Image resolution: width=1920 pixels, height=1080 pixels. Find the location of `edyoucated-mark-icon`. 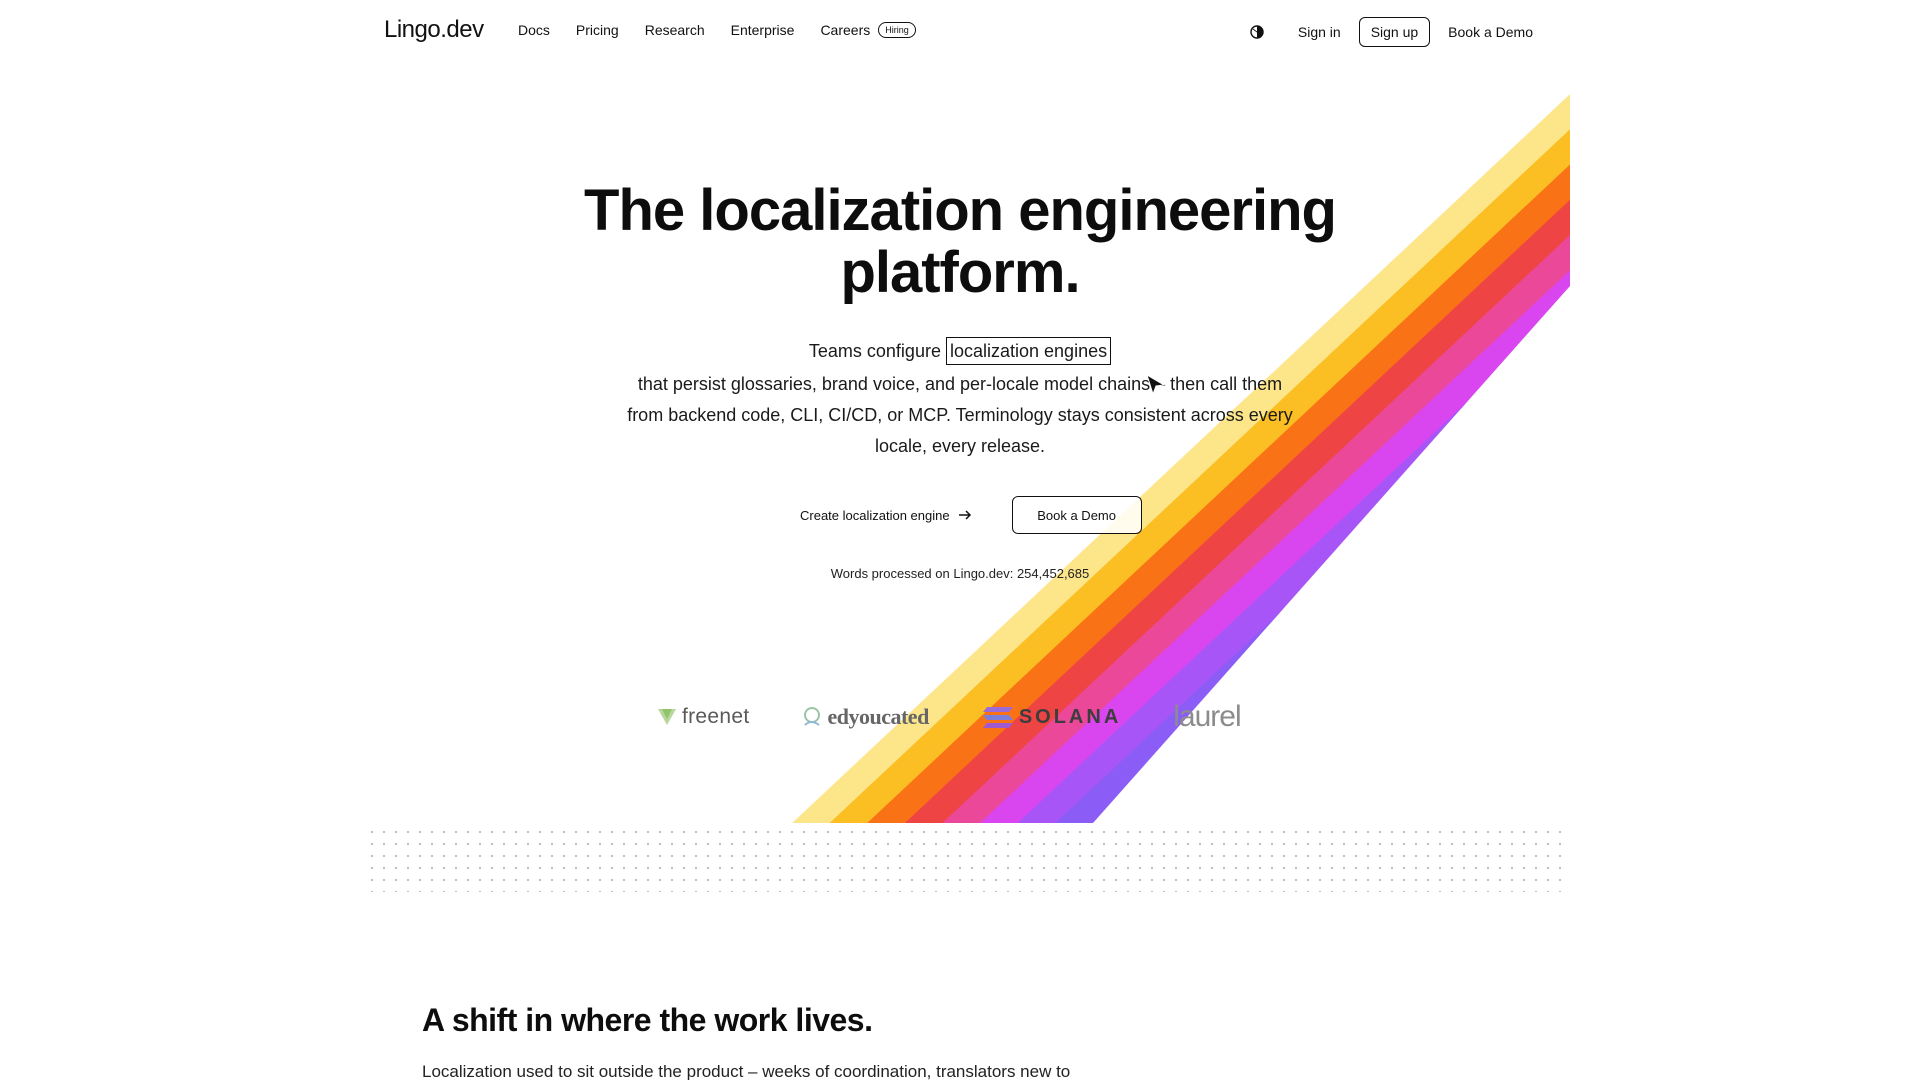

edyoucated-mark-icon is located at coordinates (812, 716).